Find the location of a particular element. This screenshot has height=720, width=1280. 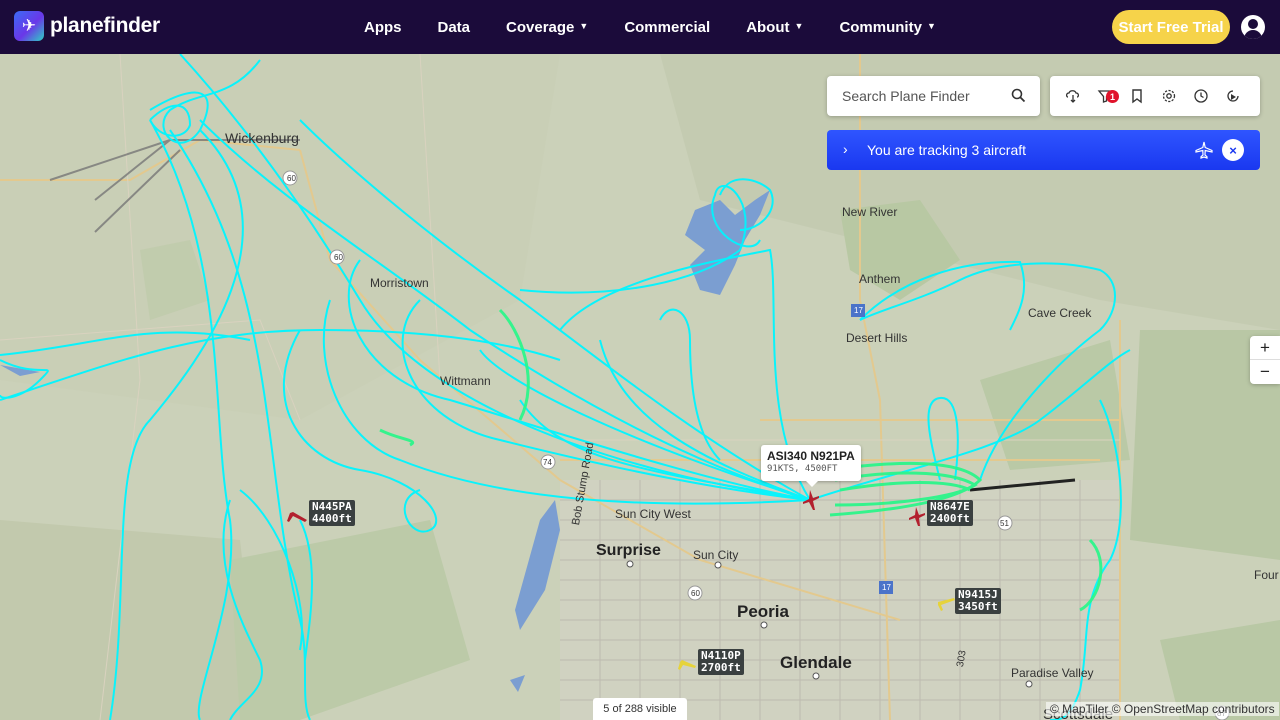

selected-speed-alt: 91KTS, 4500FT is located at coordinates (802, 469).